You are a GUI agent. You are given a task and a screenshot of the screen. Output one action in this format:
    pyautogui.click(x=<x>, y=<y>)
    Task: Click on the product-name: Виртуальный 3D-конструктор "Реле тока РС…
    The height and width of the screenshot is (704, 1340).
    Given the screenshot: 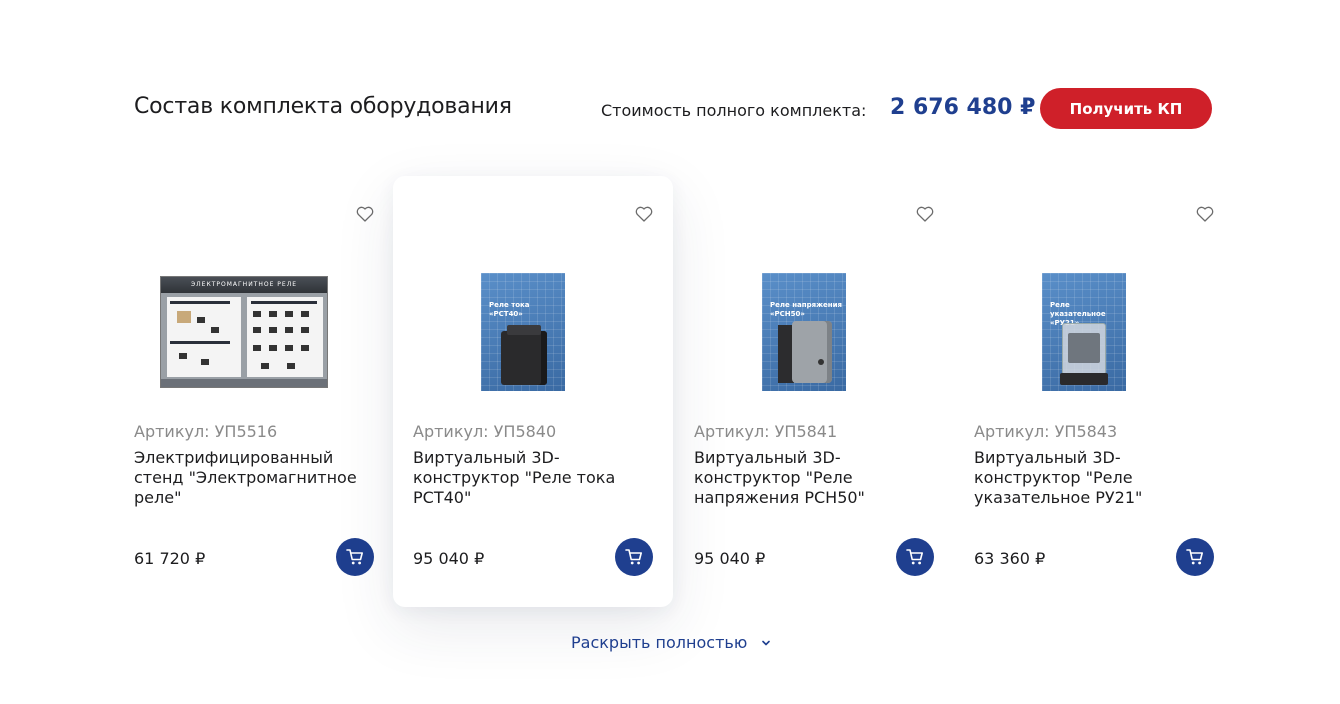 What is the action you would take?
    pyautogui.click(x=537, y=478)
    